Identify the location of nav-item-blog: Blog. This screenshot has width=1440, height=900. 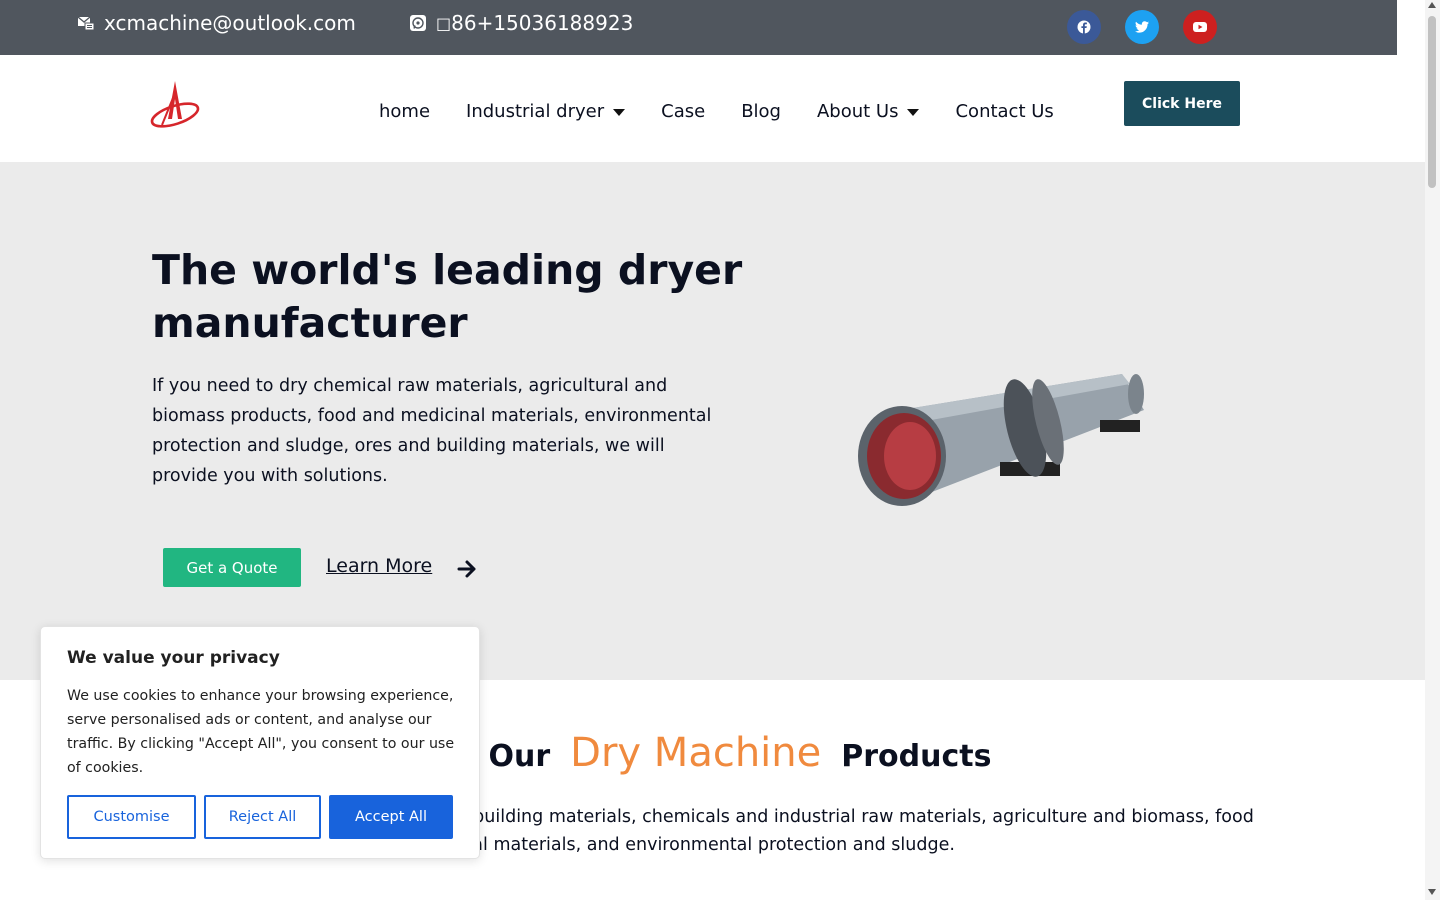
(761, 111).